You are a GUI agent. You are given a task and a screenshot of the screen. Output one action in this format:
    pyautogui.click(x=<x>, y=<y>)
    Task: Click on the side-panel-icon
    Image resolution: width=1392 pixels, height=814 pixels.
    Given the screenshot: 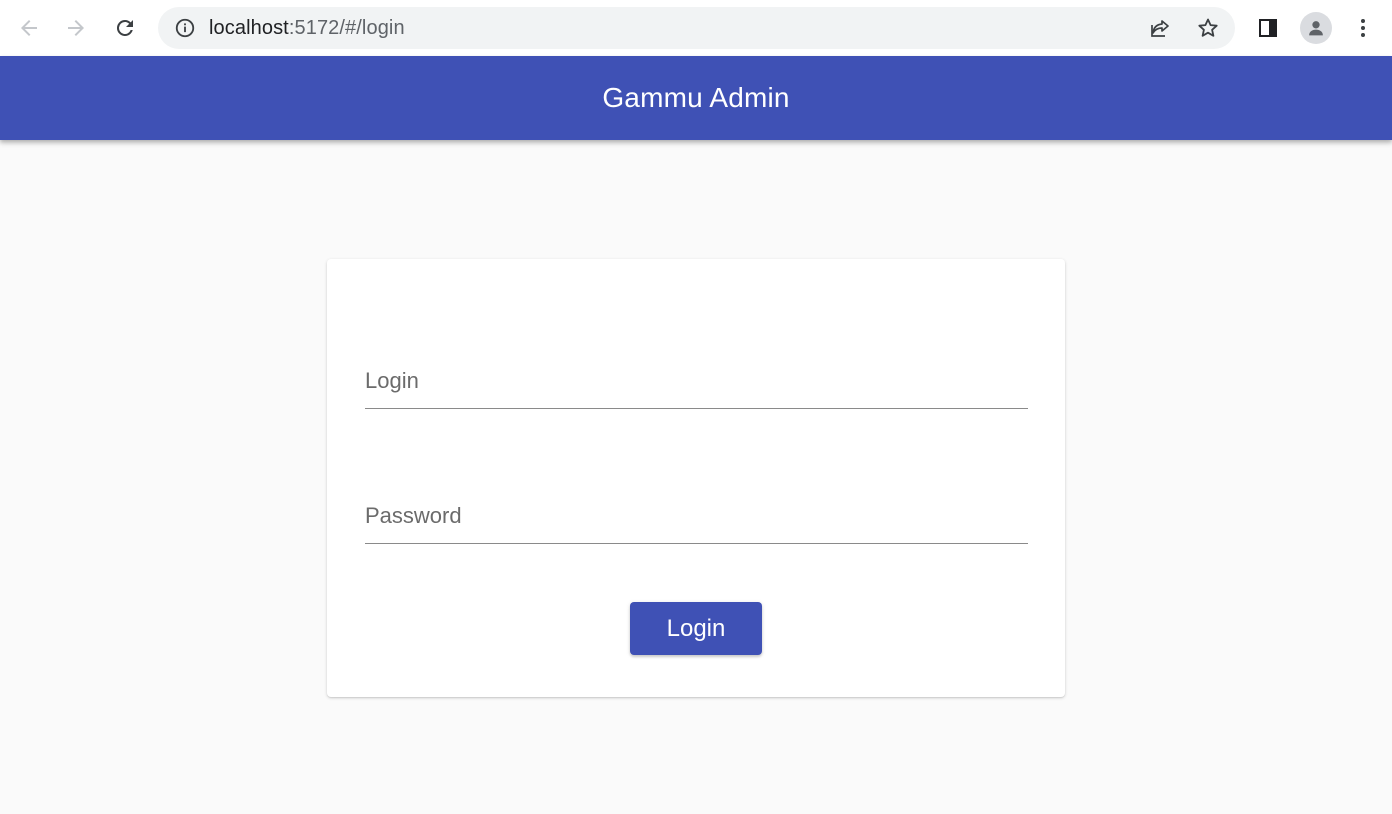 What is the action you would take?
    pyautogui.click(x=1268, y=28)
    